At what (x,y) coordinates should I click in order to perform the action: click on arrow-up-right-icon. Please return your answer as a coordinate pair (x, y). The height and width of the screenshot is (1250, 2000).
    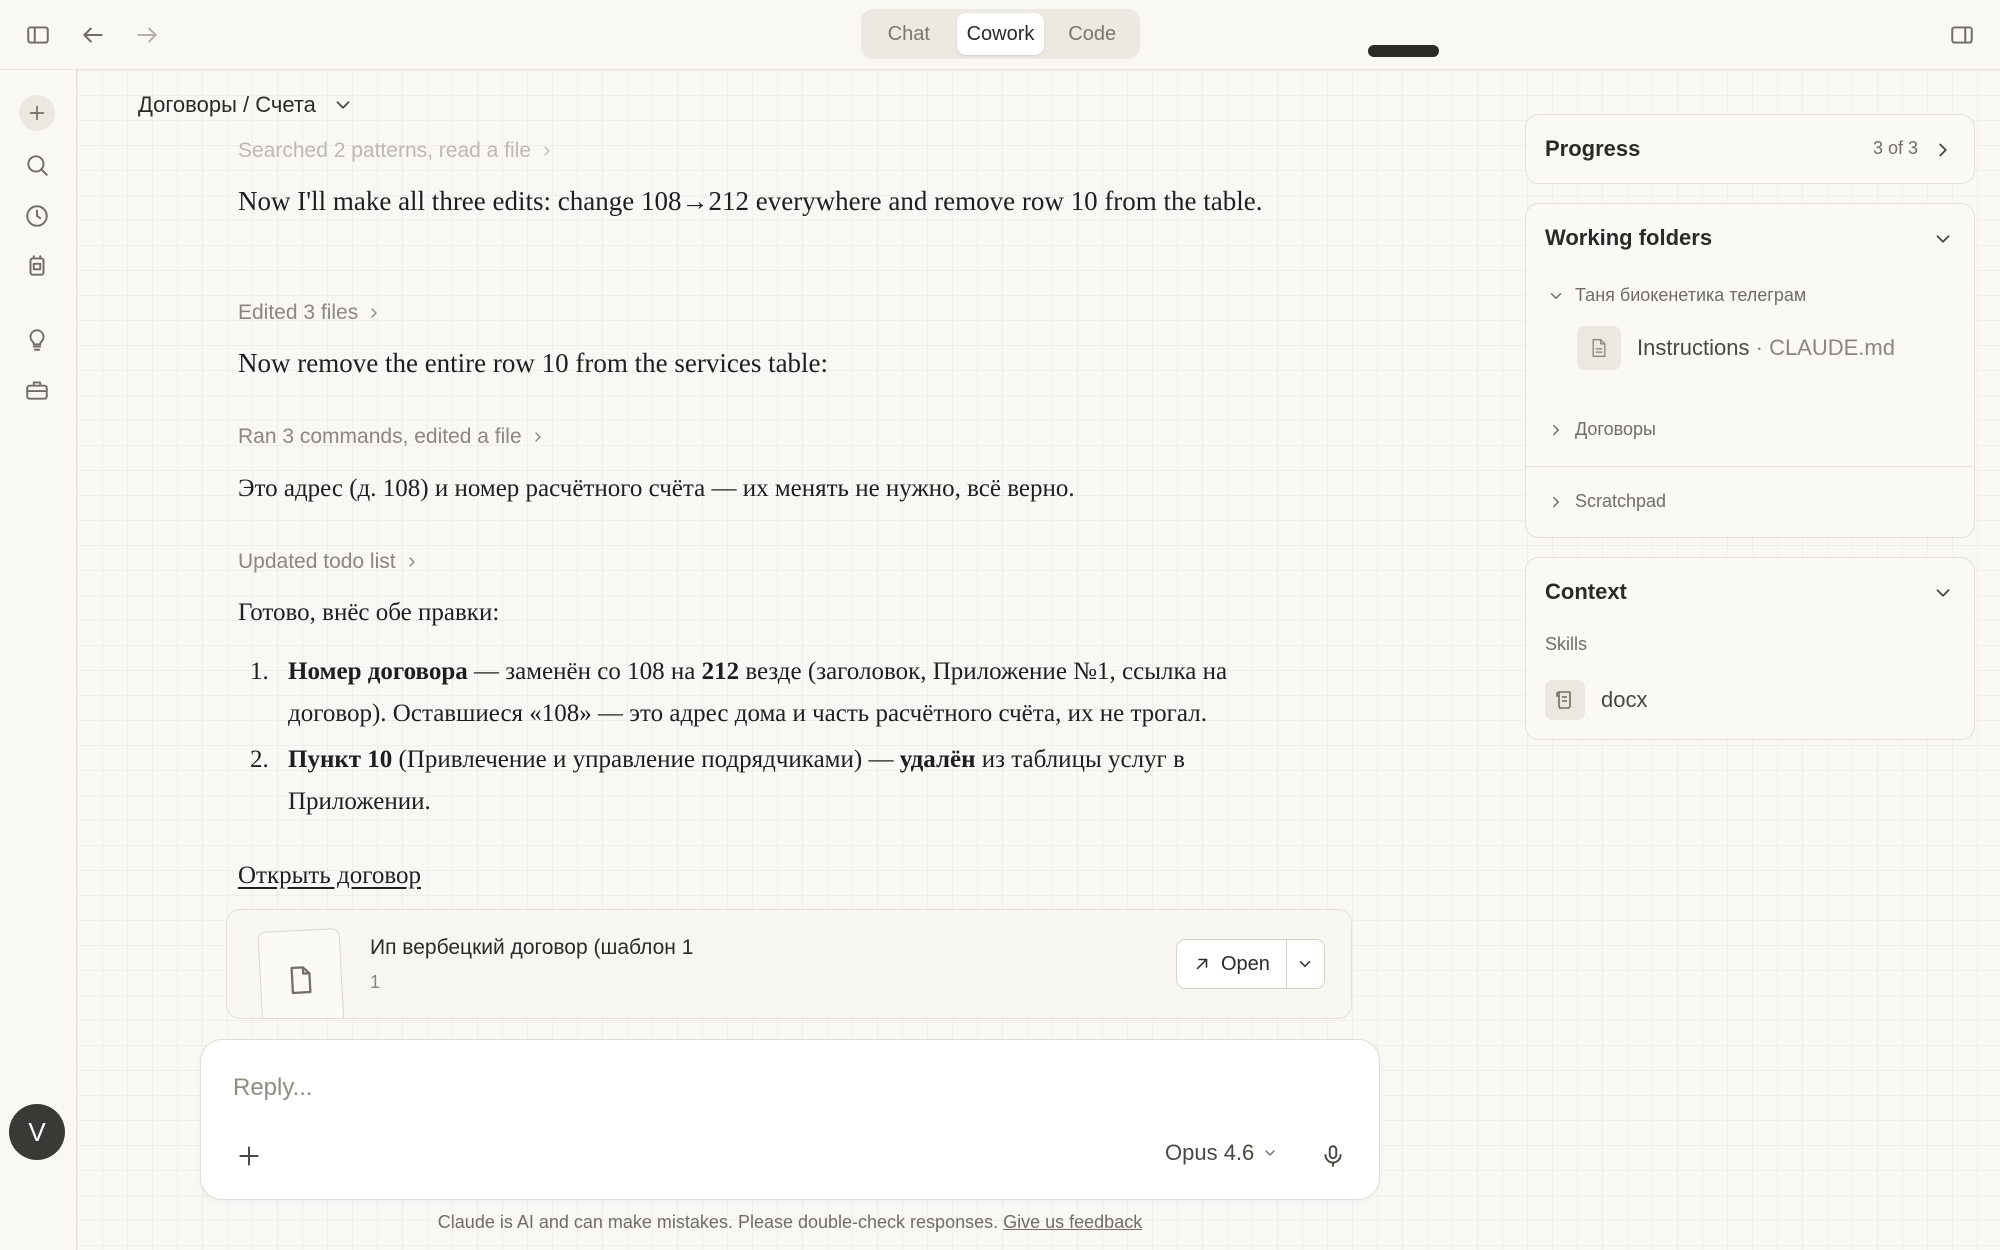
    Looking at the image, I should click on (1202, 964).